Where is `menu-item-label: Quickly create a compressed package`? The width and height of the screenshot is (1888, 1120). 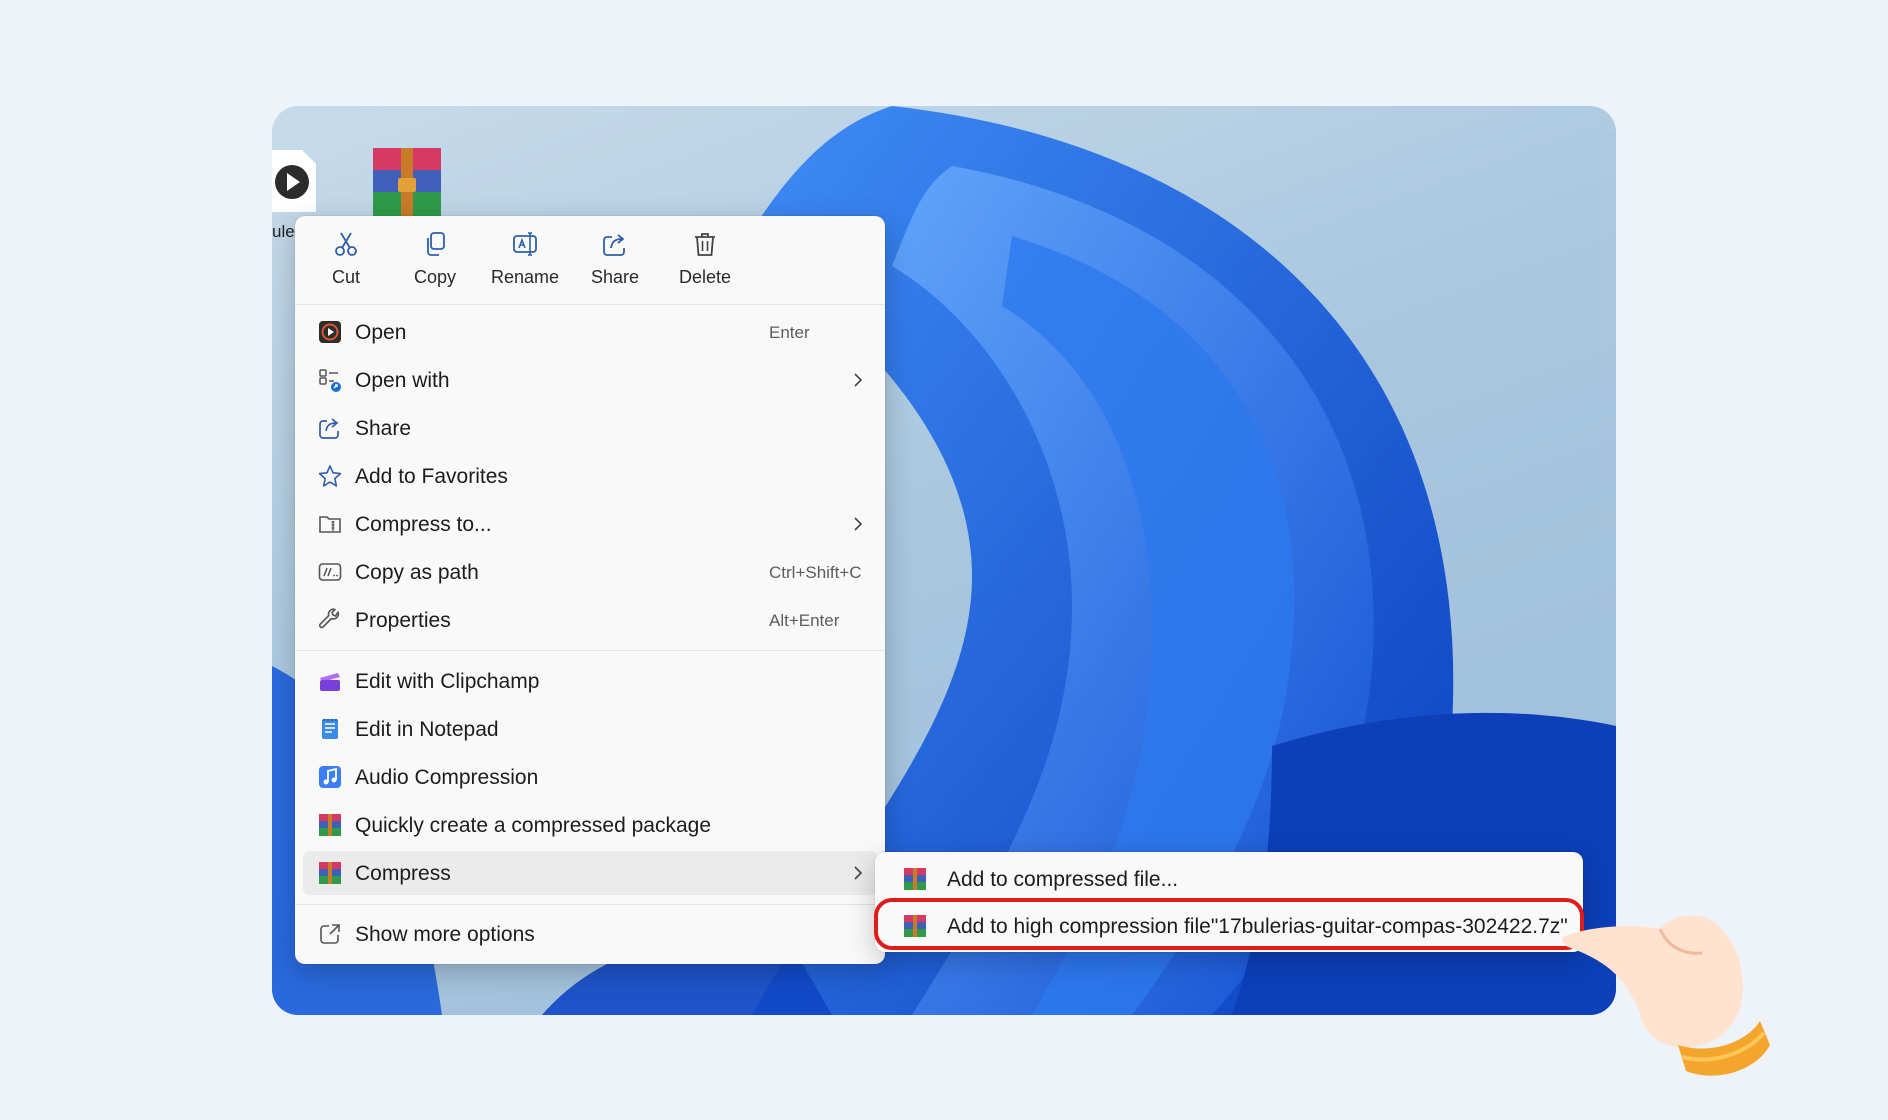
menu-item-label: Quickly create a compressed package is located at coordinates (533, 825).